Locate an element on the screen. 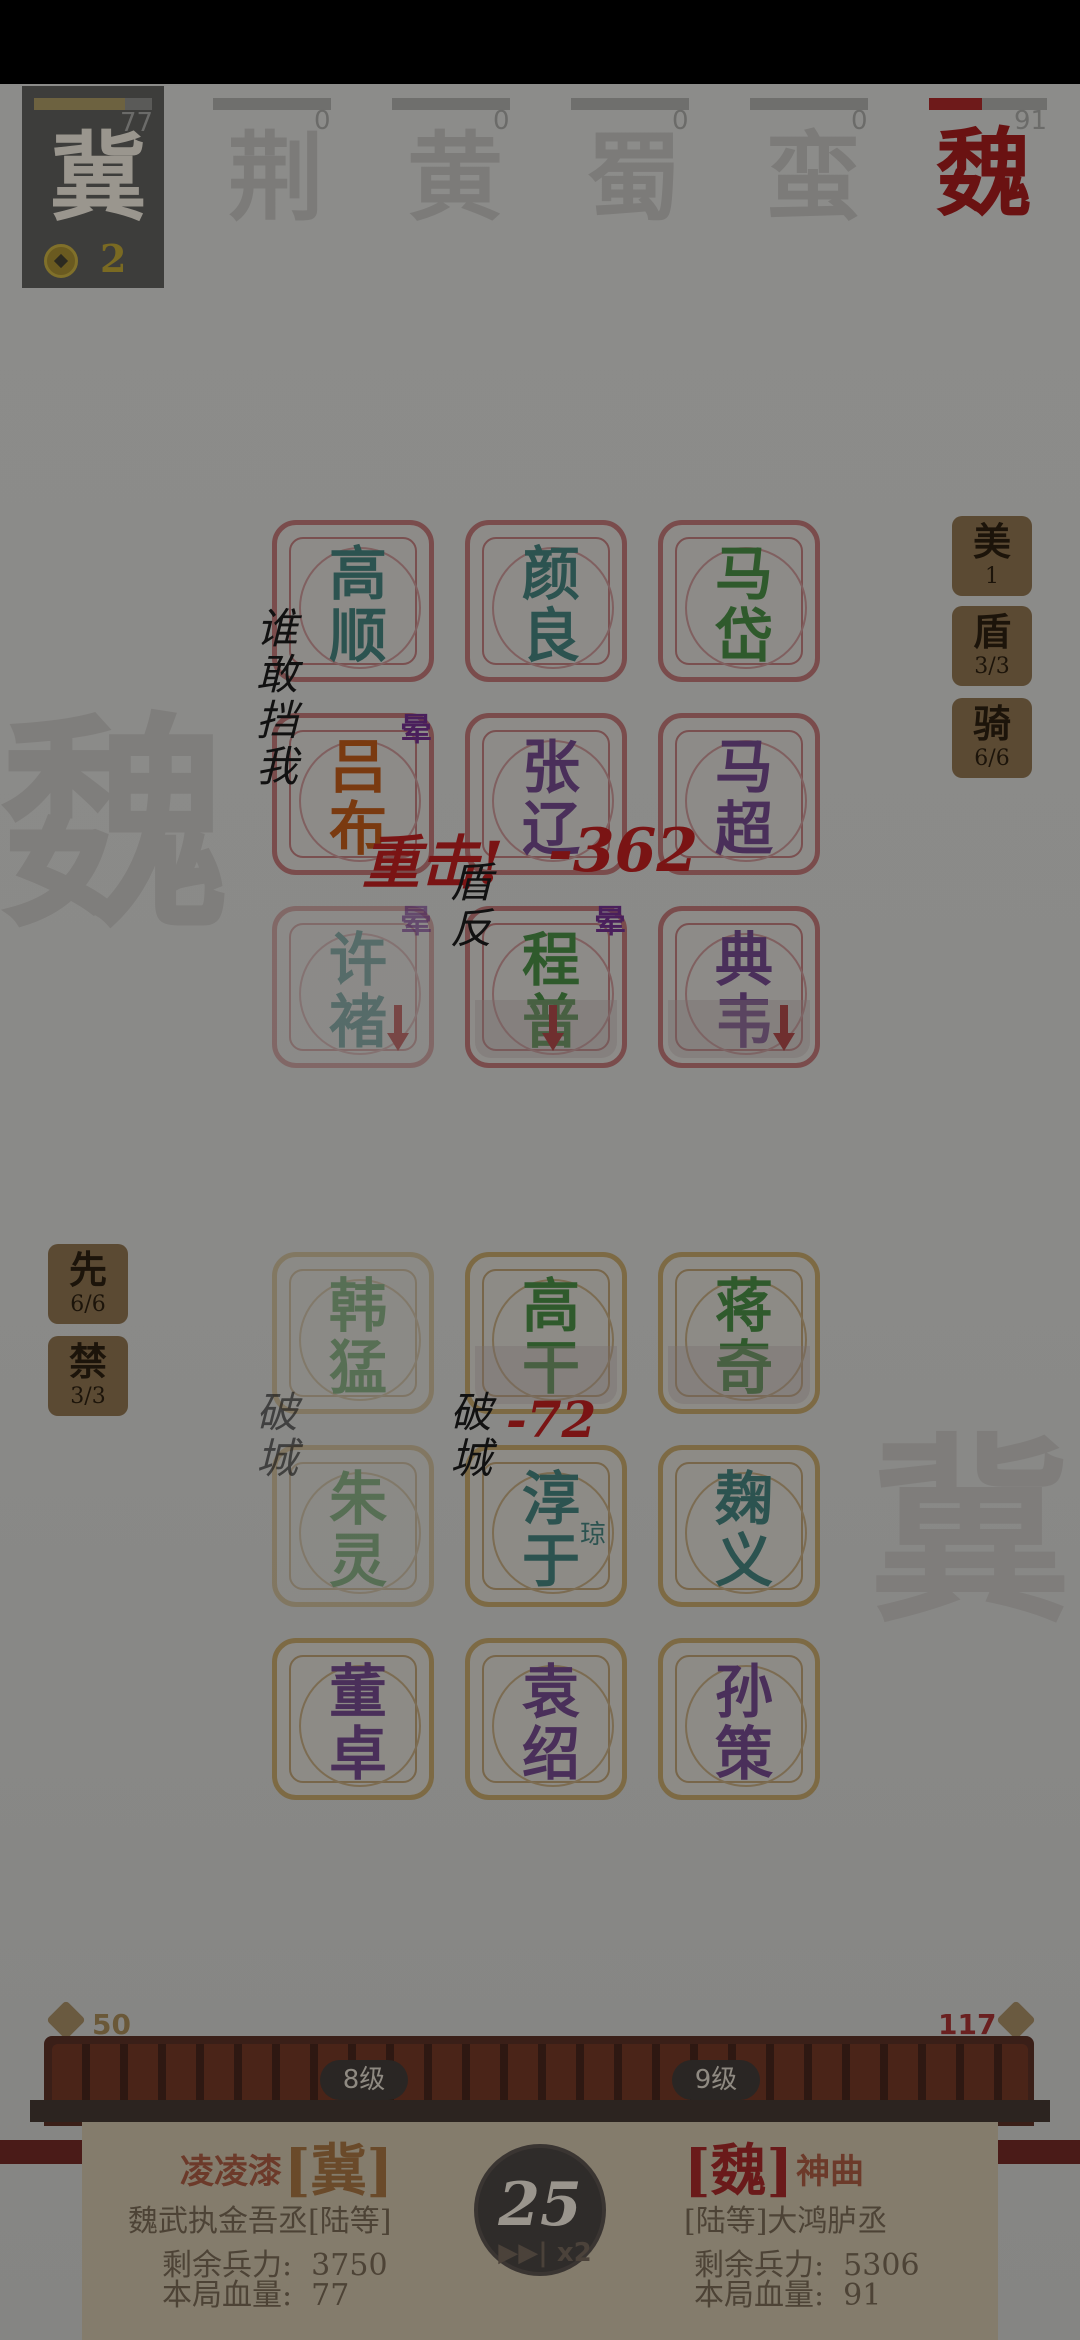 The width and height of the screenshot is (1080, 2340). enemy-unit-dianwei: 典 韦 is located at coordinates (739, 987).